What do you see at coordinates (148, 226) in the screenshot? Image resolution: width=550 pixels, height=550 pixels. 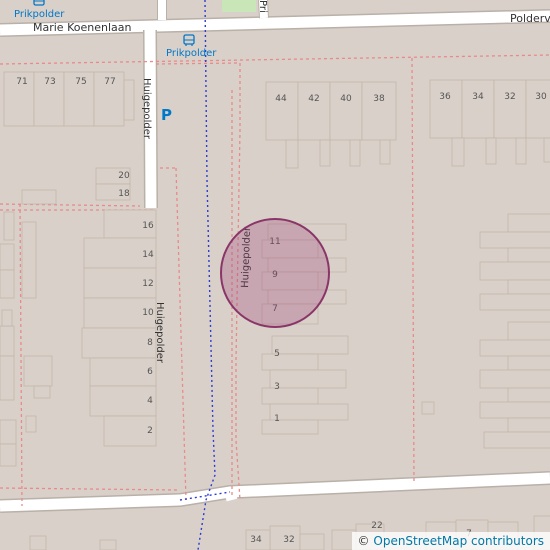 I see `house-number: 16` at bounding box center [148, 226].